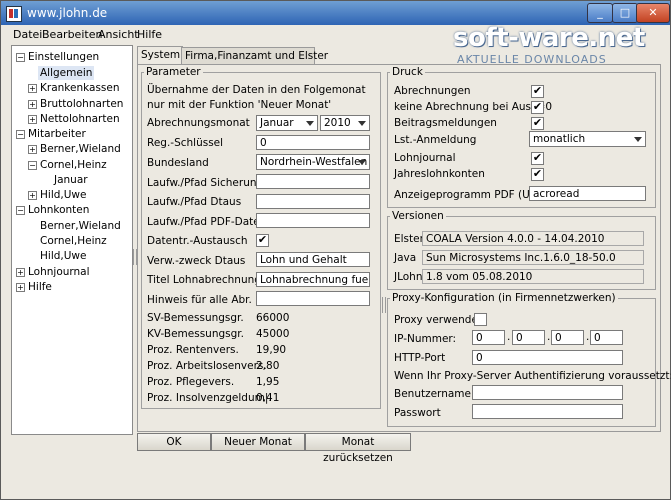 Image resolution: width=671 pixels, height=500 pixels. What do you see at coordinates (313, 162) in the screenshot?
I see `bundesland-select: Nordrhein-Westfalen` at bounding box center [313, 162].